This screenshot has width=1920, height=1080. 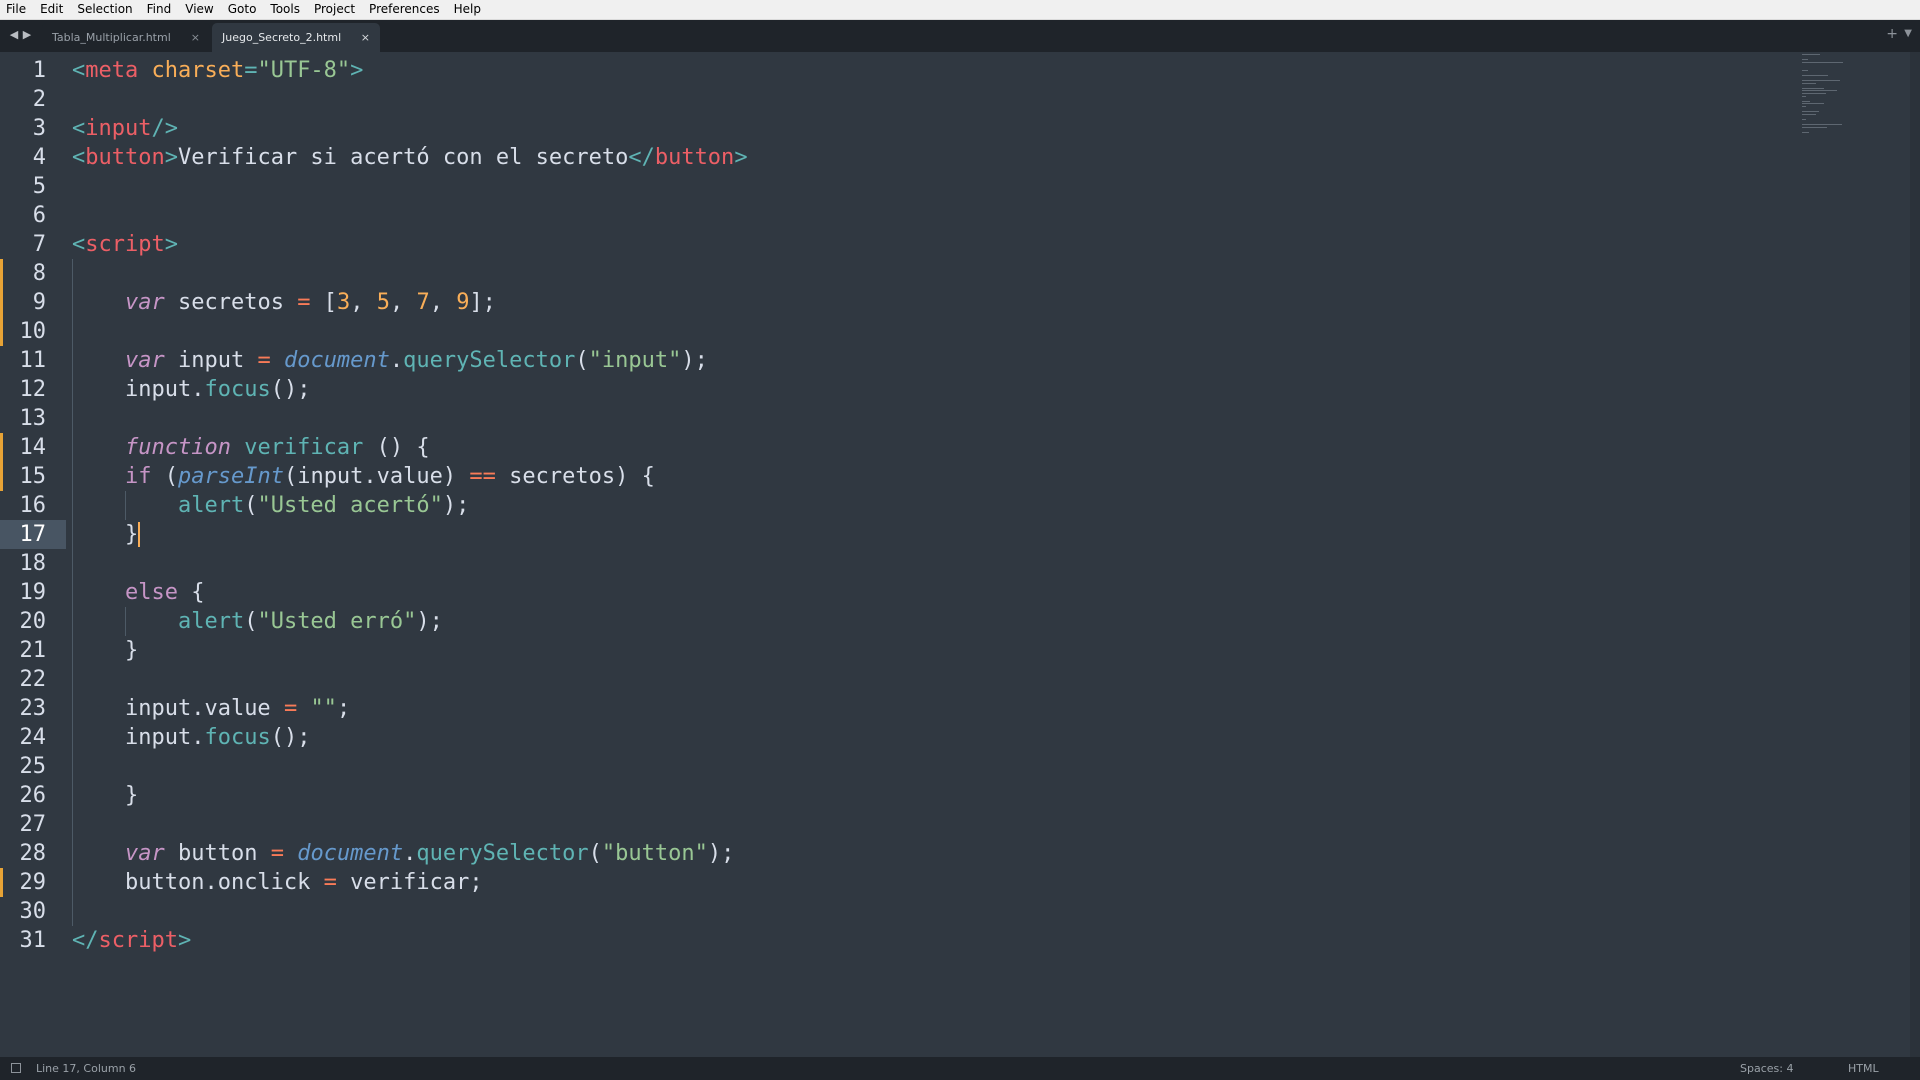 What do you see at coordinates (1908, 33) in the screenshot?
I see `chevron-down-icon: ▼` at bounding box center [1908, 33].